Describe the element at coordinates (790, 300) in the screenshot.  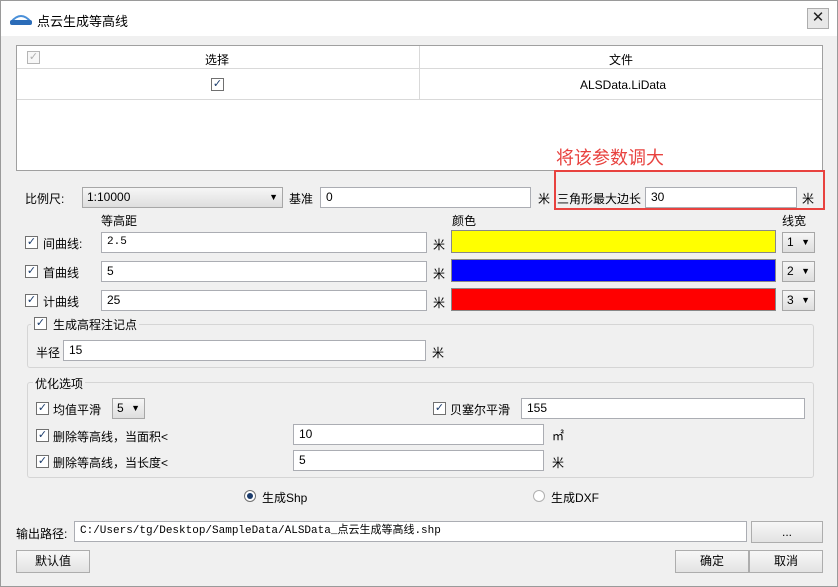
I see `index-width-value: 3` at that location.